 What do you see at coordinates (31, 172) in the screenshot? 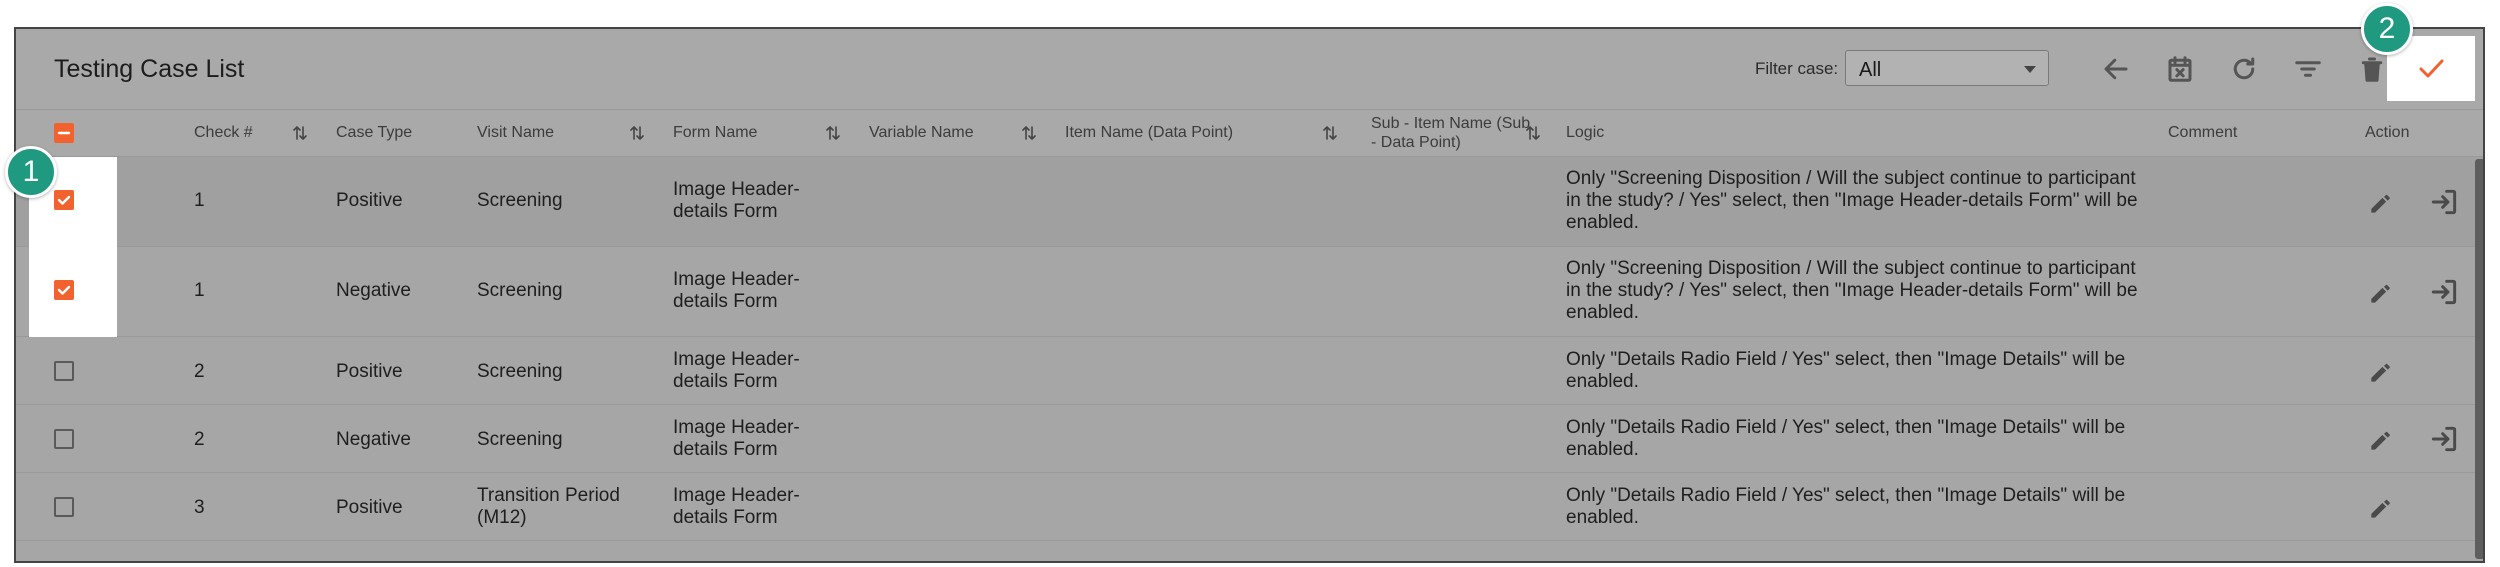
I see `step-badge-1: 1` at bounding box center [31, 172].